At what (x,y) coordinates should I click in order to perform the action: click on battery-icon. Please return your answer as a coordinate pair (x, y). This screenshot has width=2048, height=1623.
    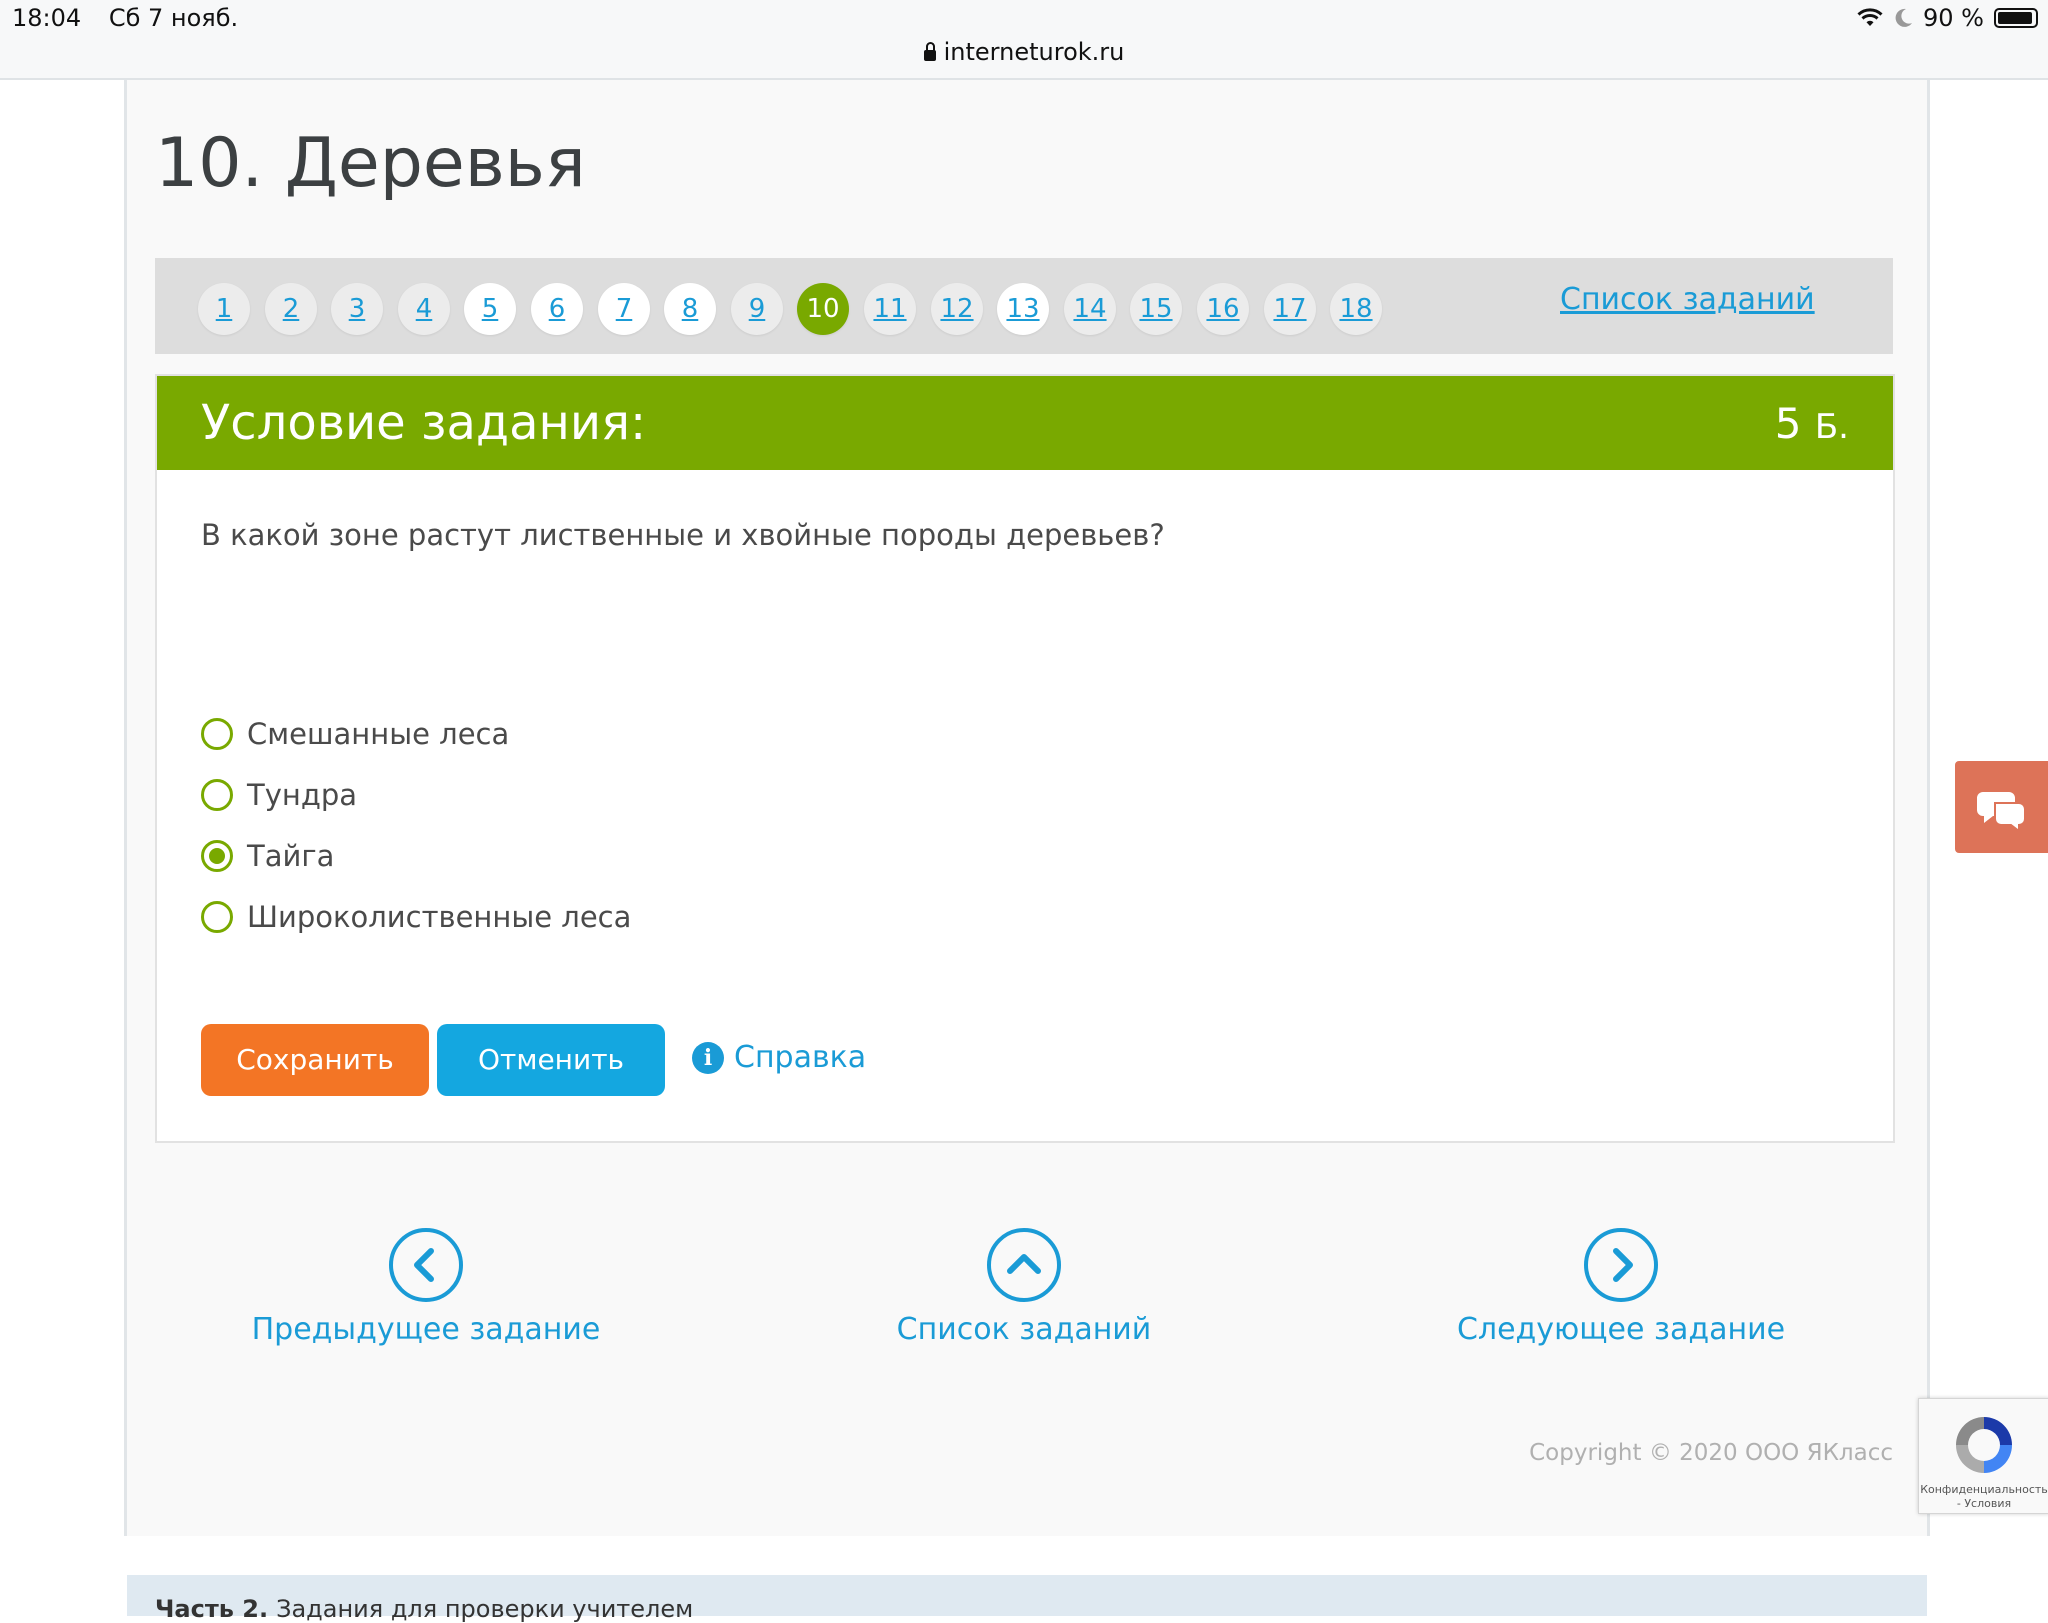
    Looking at the image, I should click on (2016, 18).